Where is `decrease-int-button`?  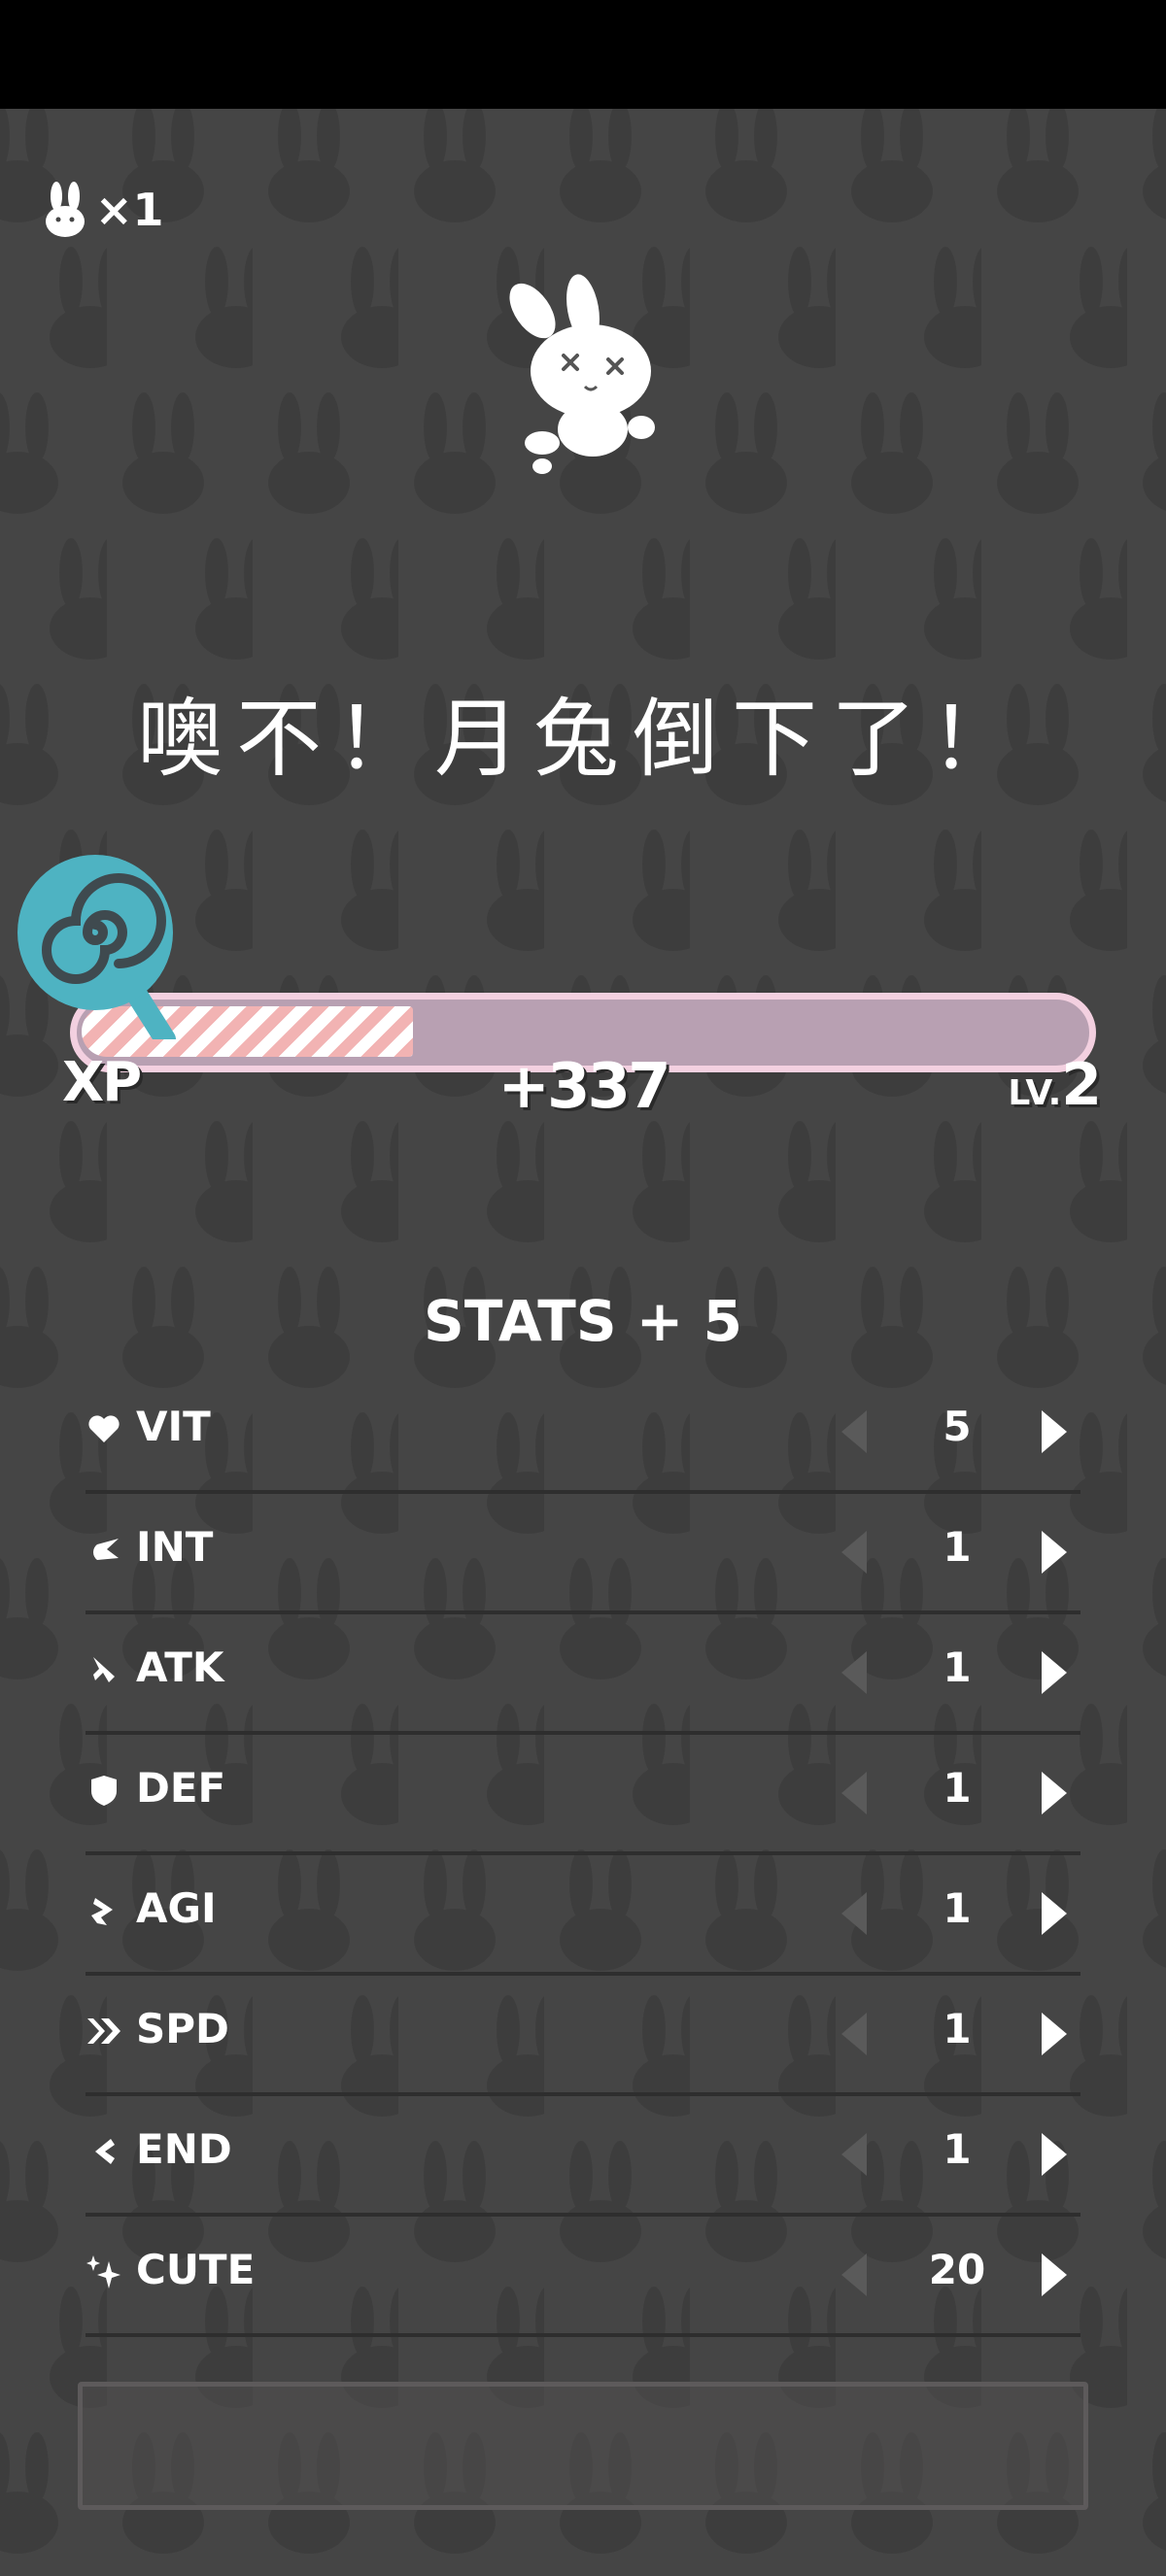
decrease-int-button is located at coordinates (854, 1552).